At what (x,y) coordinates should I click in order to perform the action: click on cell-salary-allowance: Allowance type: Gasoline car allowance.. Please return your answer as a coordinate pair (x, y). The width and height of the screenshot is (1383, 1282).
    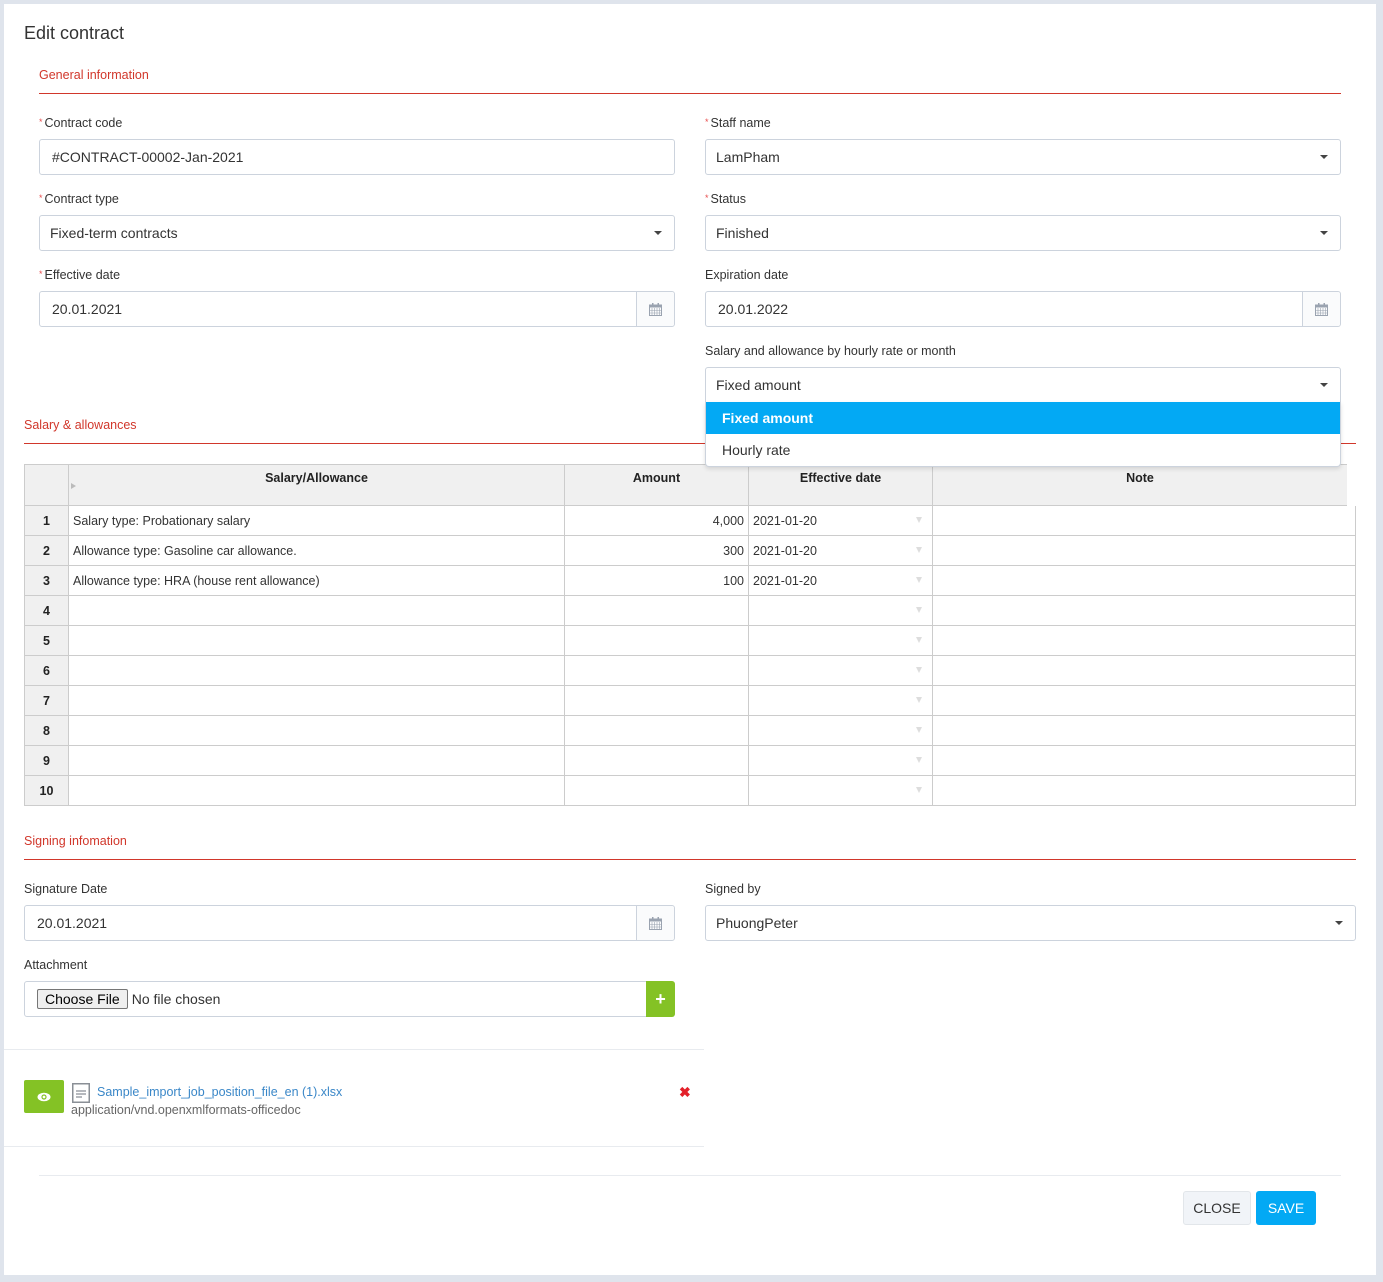
    Looking at the image, I should click on (316, 550).